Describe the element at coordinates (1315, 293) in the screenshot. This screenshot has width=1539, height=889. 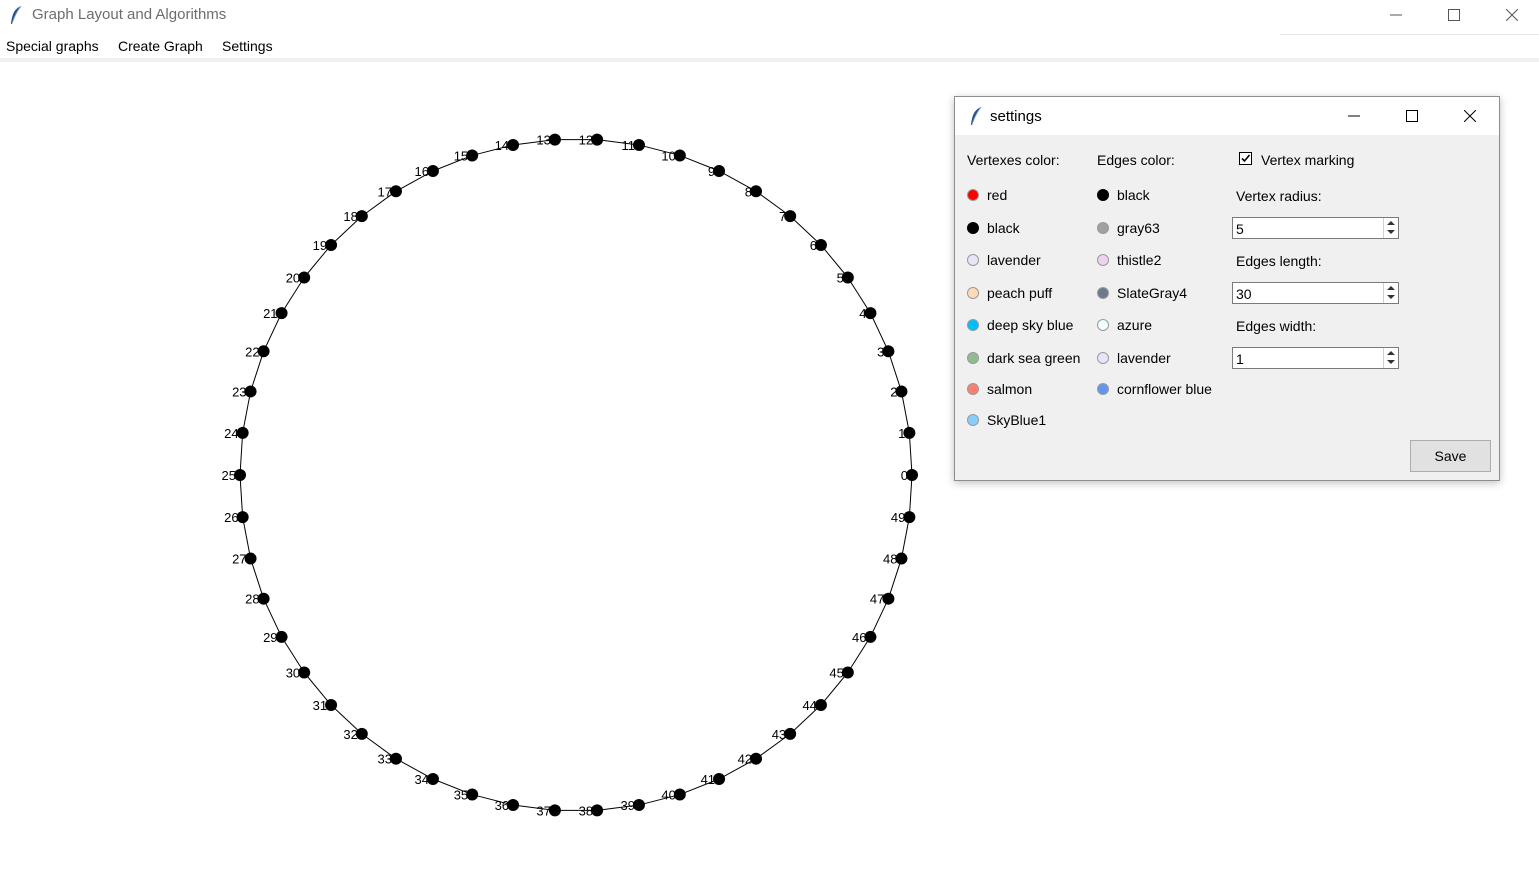
I see `edges-length-spinbox: 30` at that location.